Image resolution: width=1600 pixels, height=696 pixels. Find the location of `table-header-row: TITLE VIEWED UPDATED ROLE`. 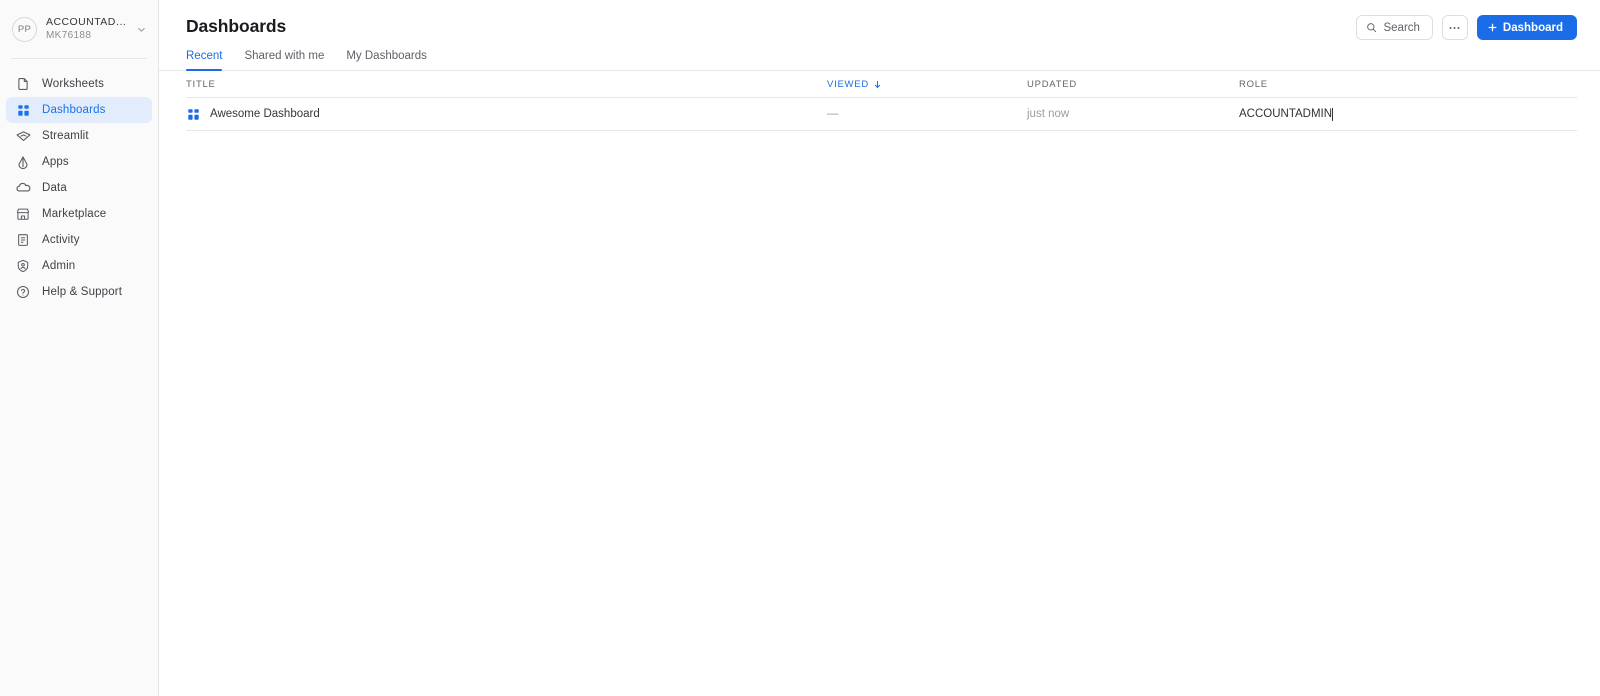

table-header-row: TITLE VIEWED UPDATED ROLE is located at coordinates (881, 84).